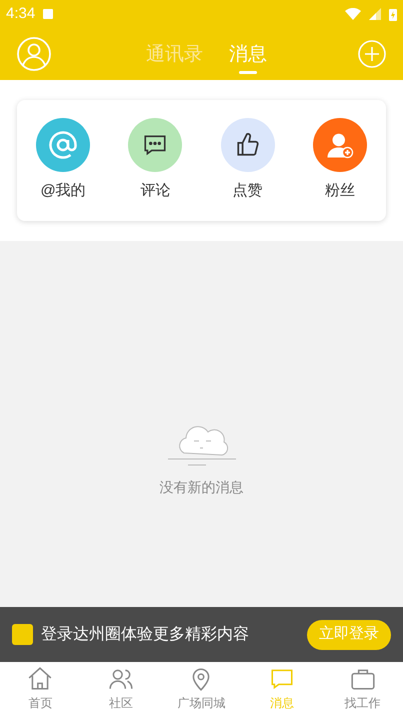 This screenshot has height=716, width=403. I want to click on battery-icon, so click(393, 14).